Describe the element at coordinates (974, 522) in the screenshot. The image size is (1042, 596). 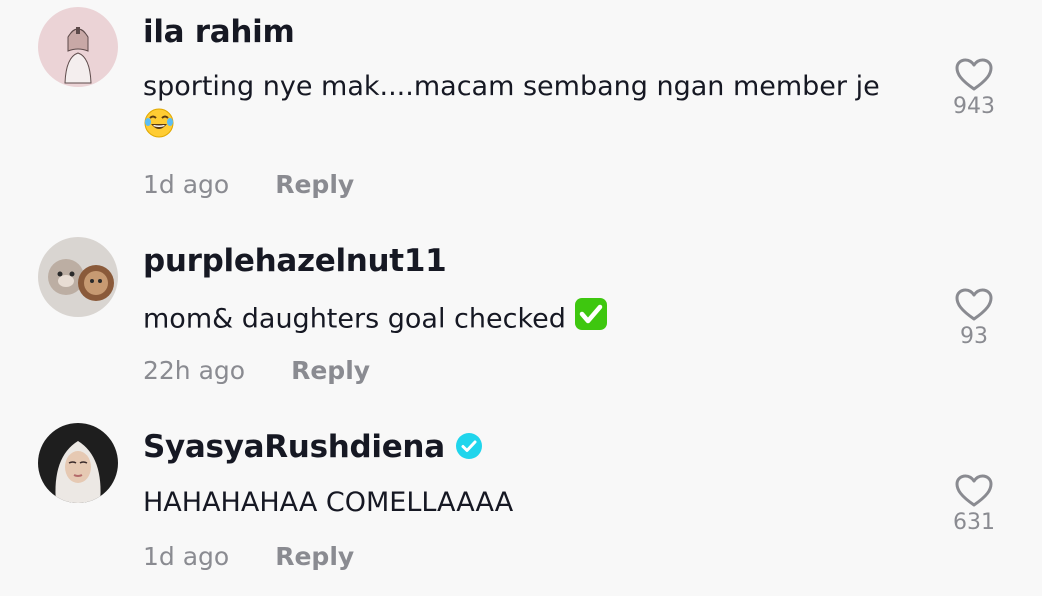
I see `like-count: 631` at that location.